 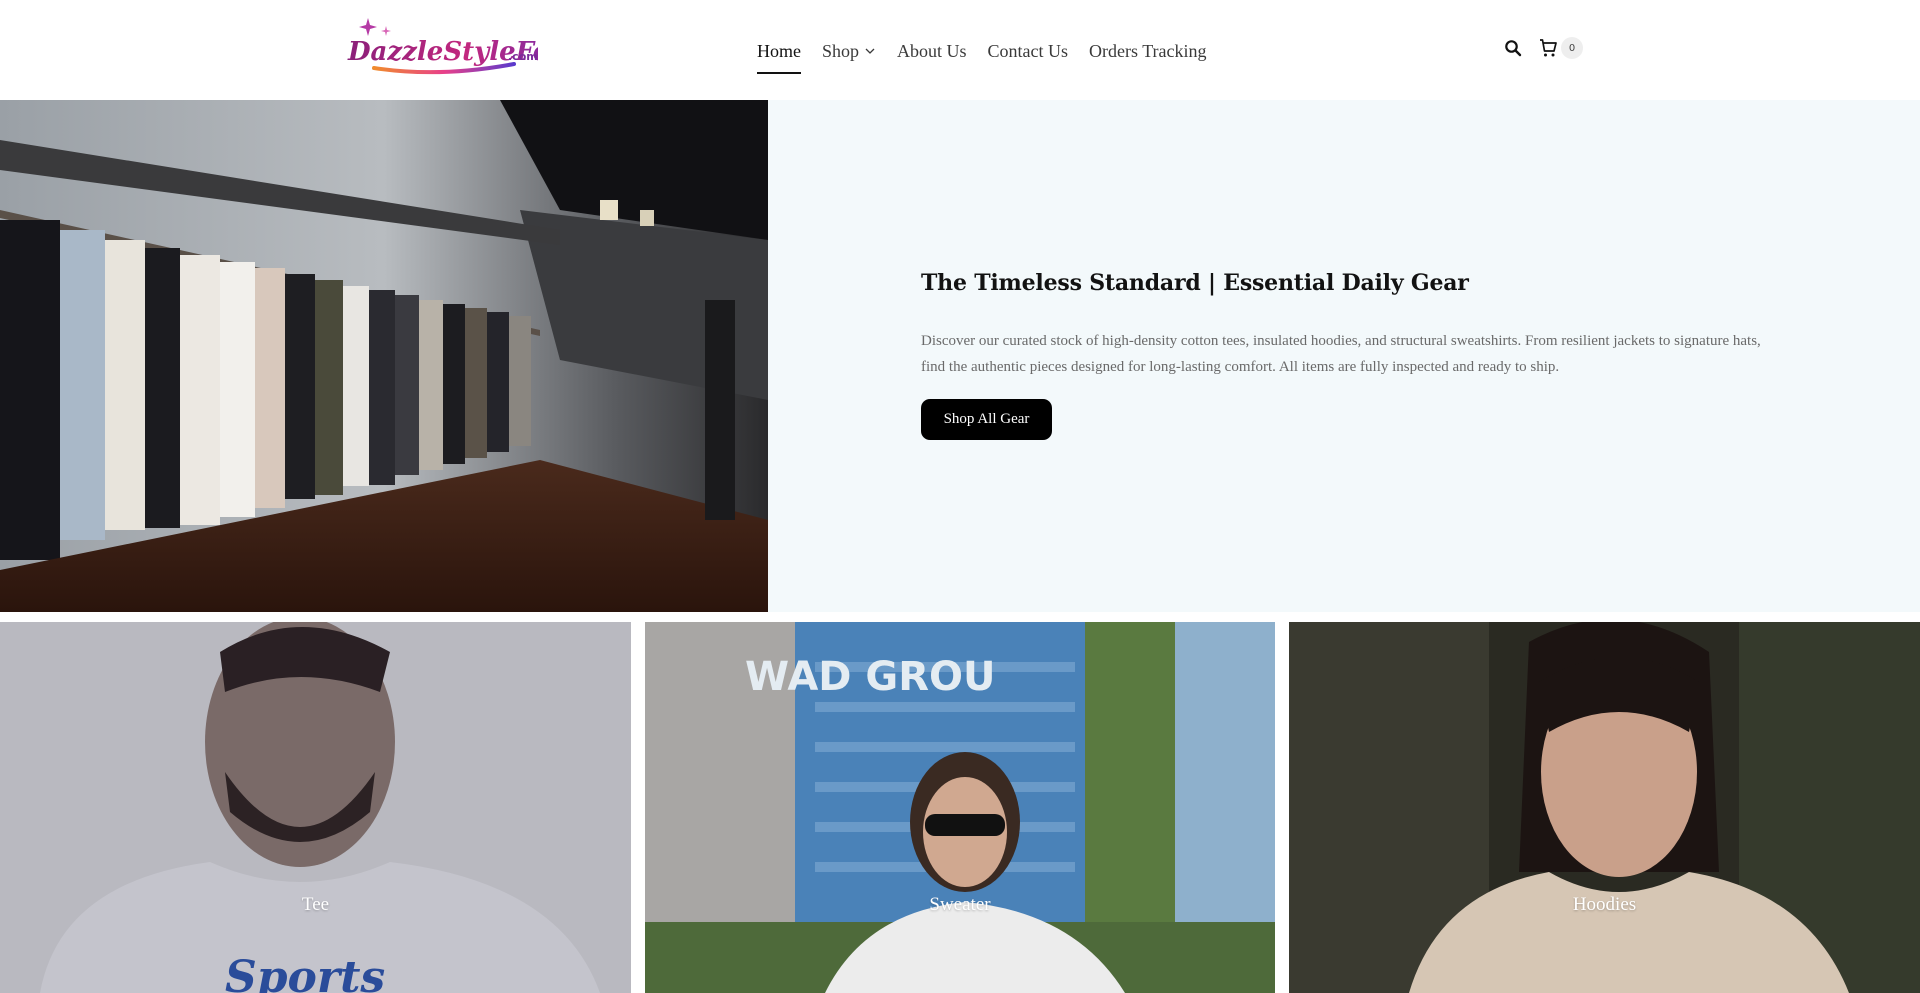 I want to click on tee-shirt-print-text: Sports, so click(x=305, y=972).